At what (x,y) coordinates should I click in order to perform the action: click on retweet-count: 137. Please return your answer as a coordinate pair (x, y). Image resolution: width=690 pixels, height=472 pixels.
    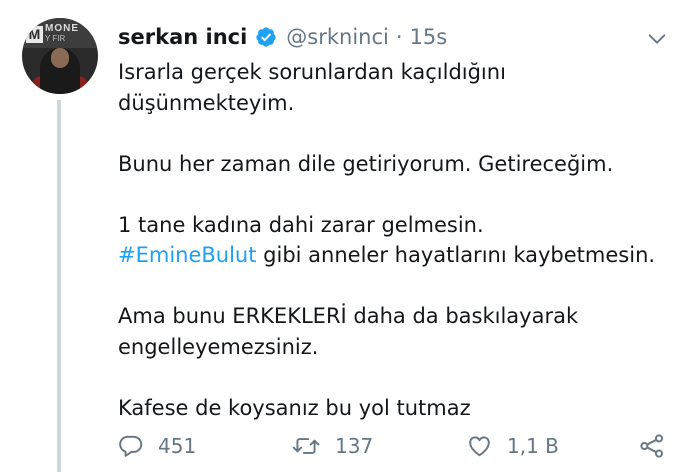
    Looking at the image, I should click on (354, 446).